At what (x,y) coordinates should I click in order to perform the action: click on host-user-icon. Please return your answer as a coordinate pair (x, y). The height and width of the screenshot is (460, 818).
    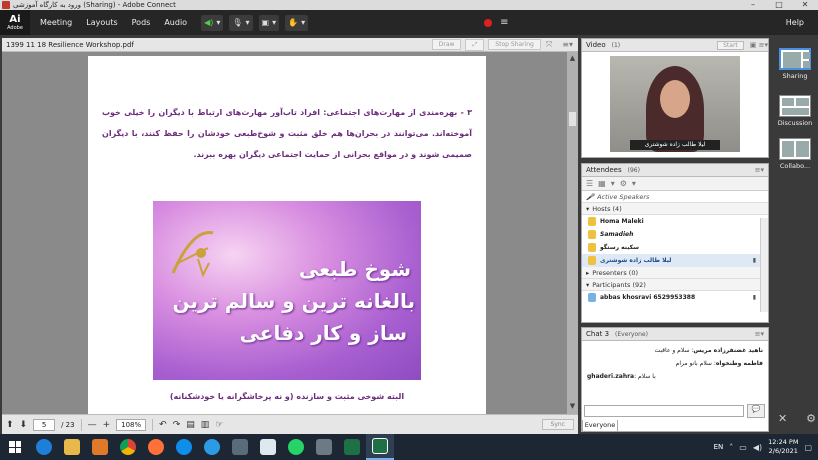
    Looking at the image, I should click on (592, 234).